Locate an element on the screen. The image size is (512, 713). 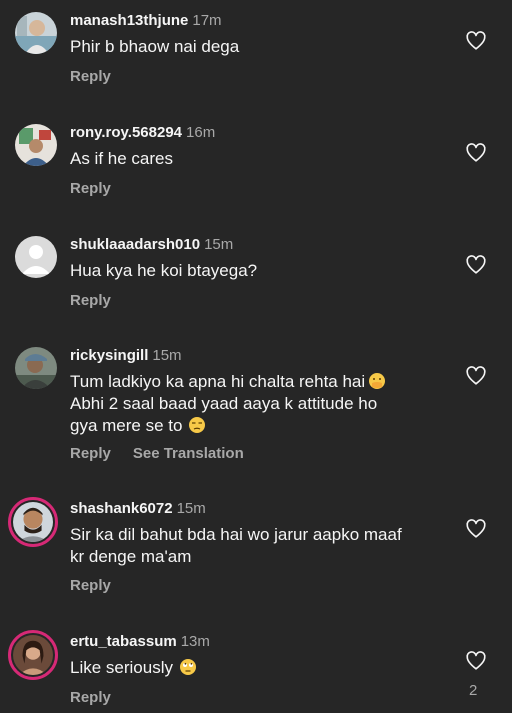
comment-time: 16m is located at coordinates (201, 132).